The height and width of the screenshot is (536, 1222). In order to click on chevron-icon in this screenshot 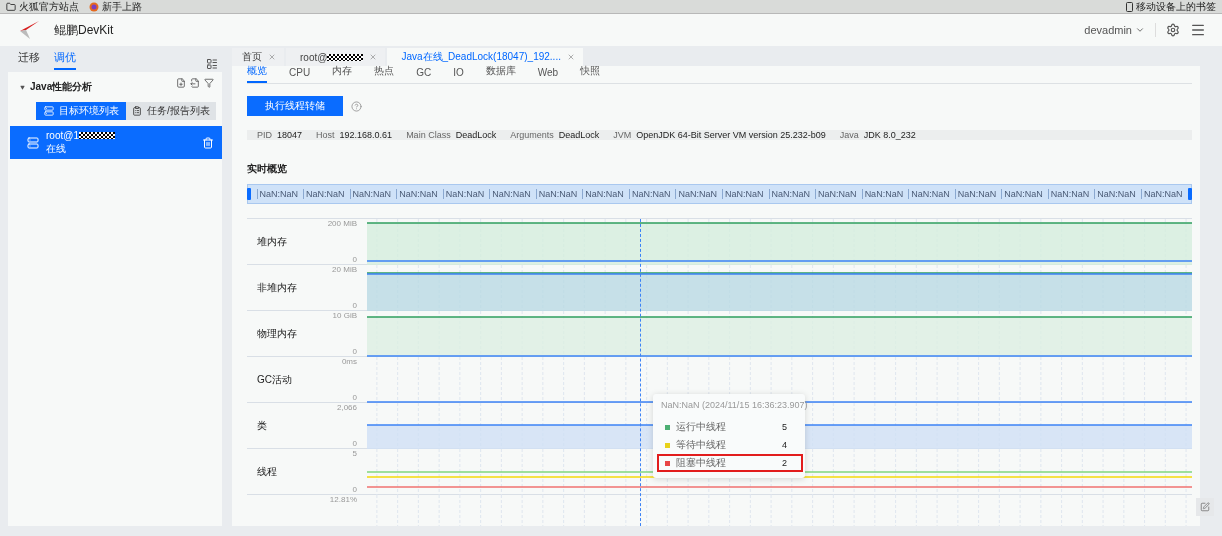, I will do `click(1140, 30)`.